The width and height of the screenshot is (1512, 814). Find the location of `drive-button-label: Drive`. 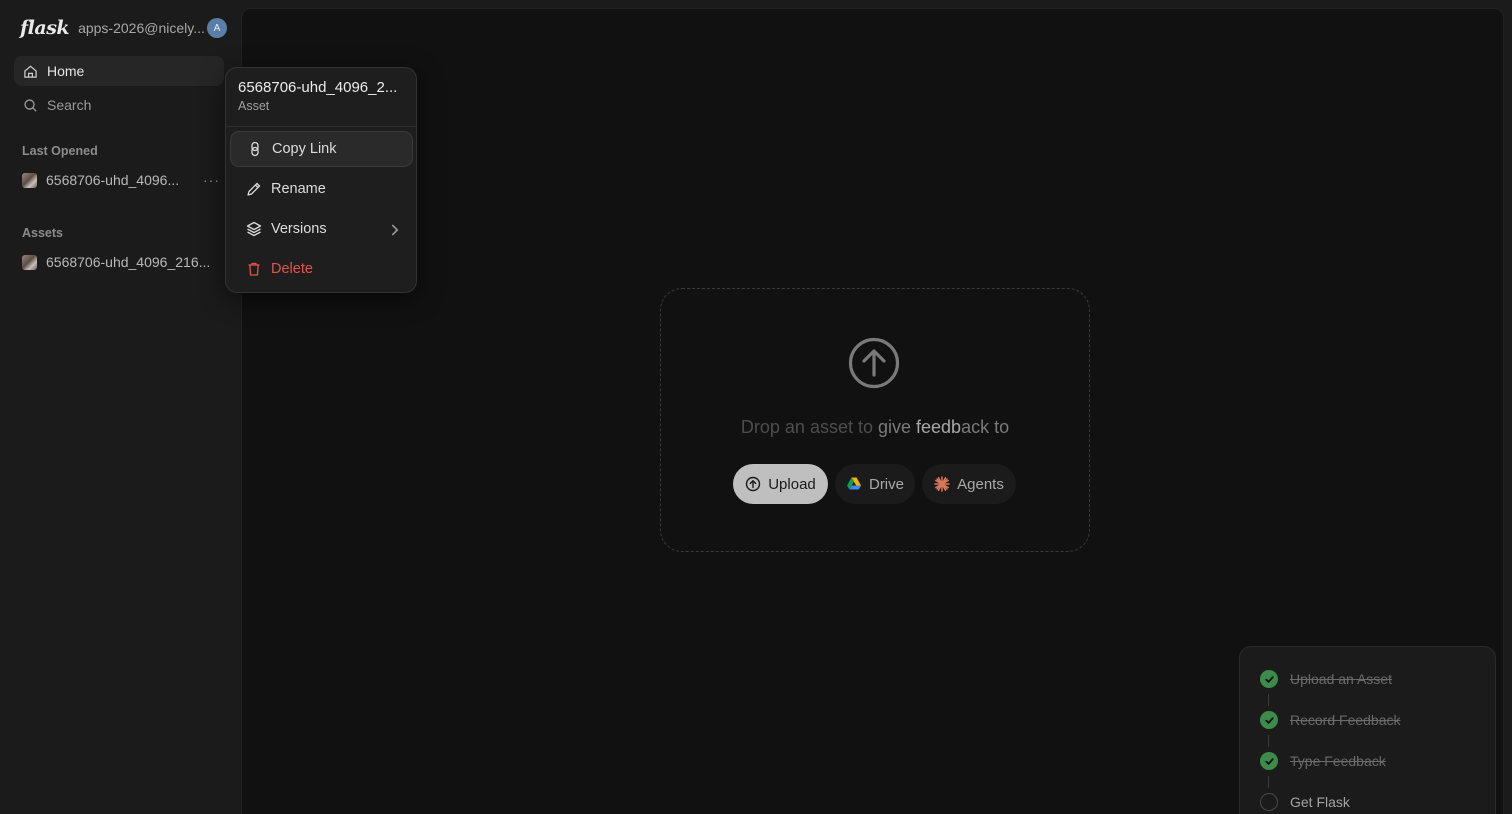

drive-button-label: Drive is located at coordinates (886, 484).